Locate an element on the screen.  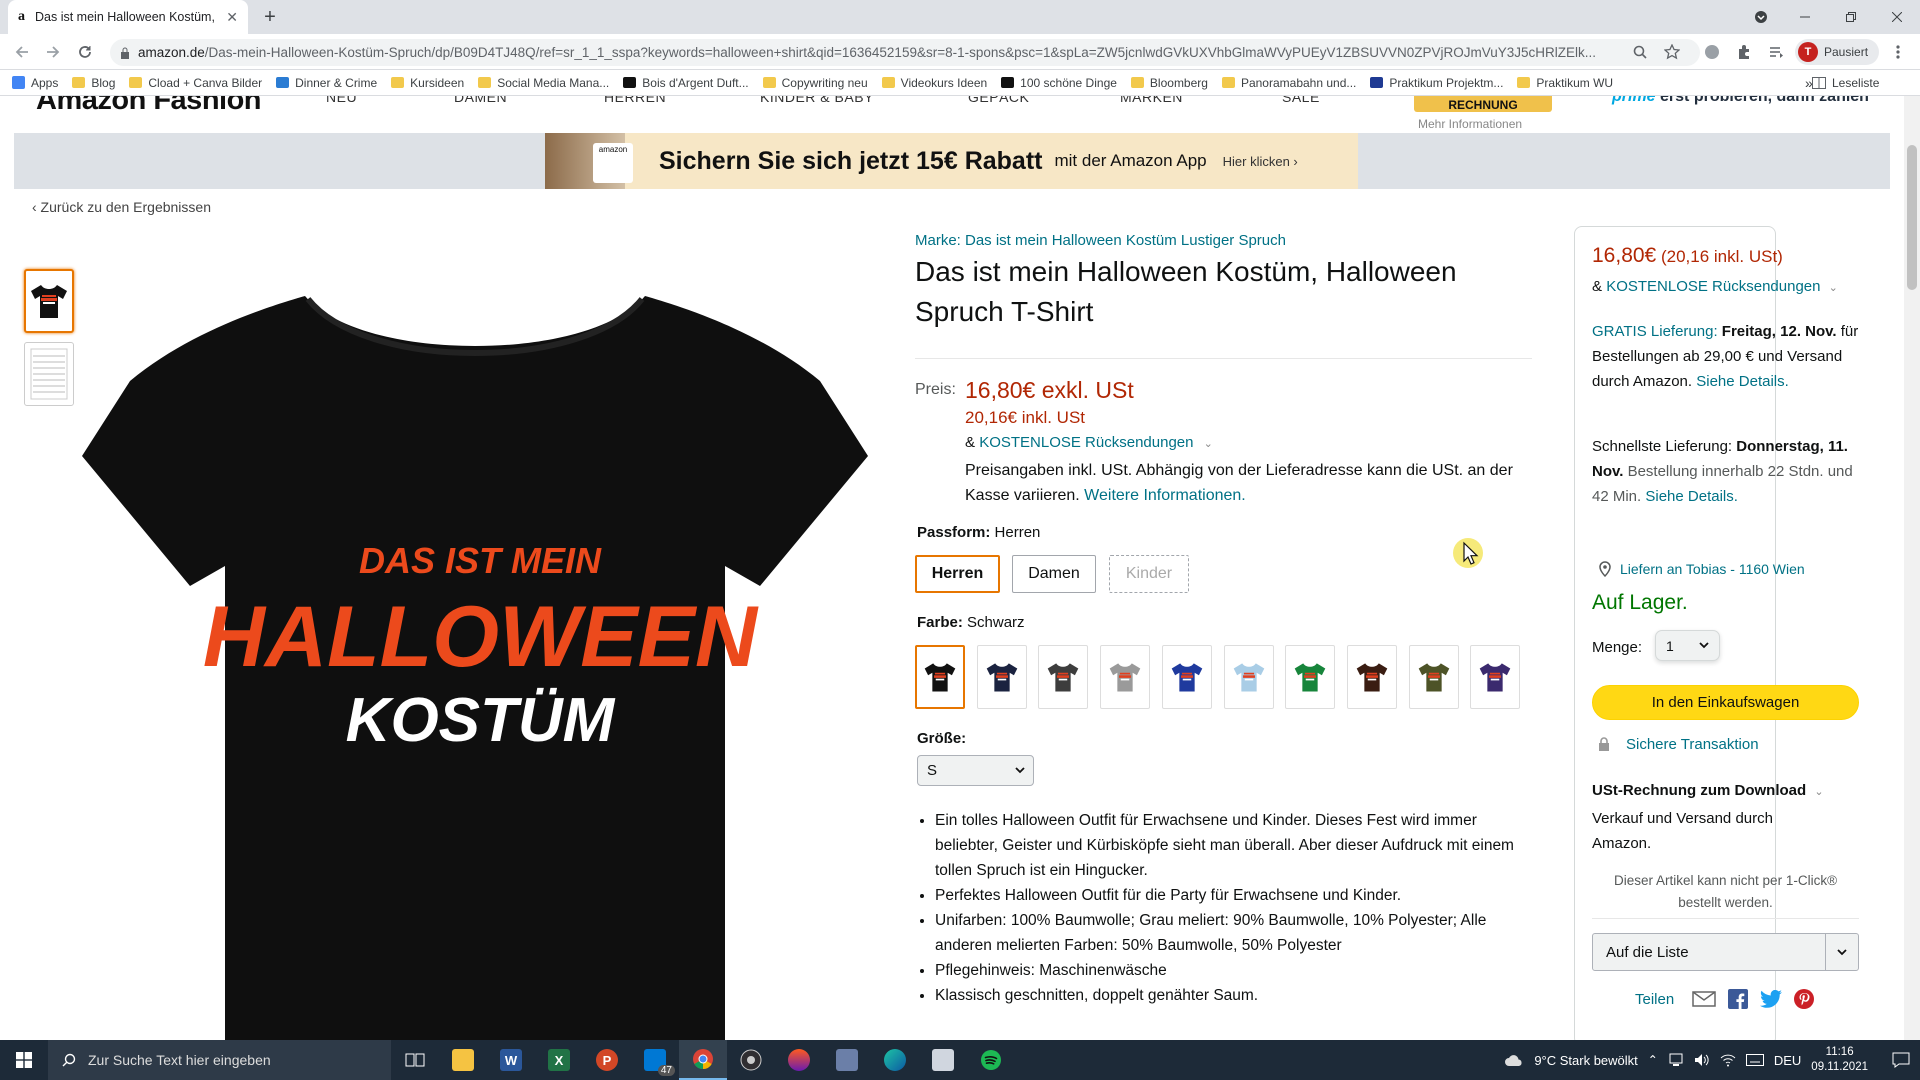
reload-button is located at coordinates (85, 52).